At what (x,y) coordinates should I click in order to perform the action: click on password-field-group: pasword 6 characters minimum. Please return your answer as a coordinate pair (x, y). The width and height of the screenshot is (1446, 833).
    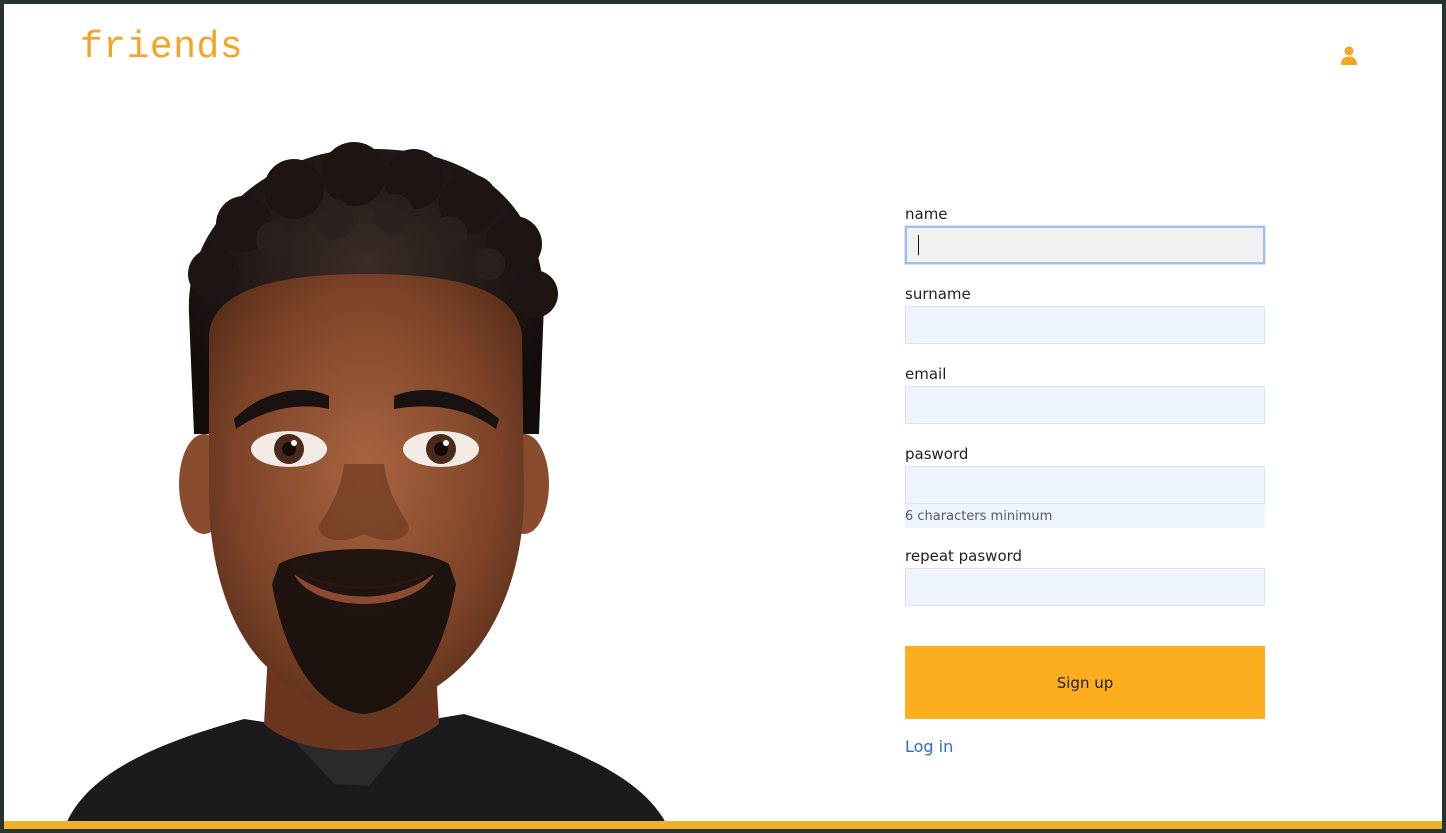
    Looking at the image, I should click on (1085, 486).